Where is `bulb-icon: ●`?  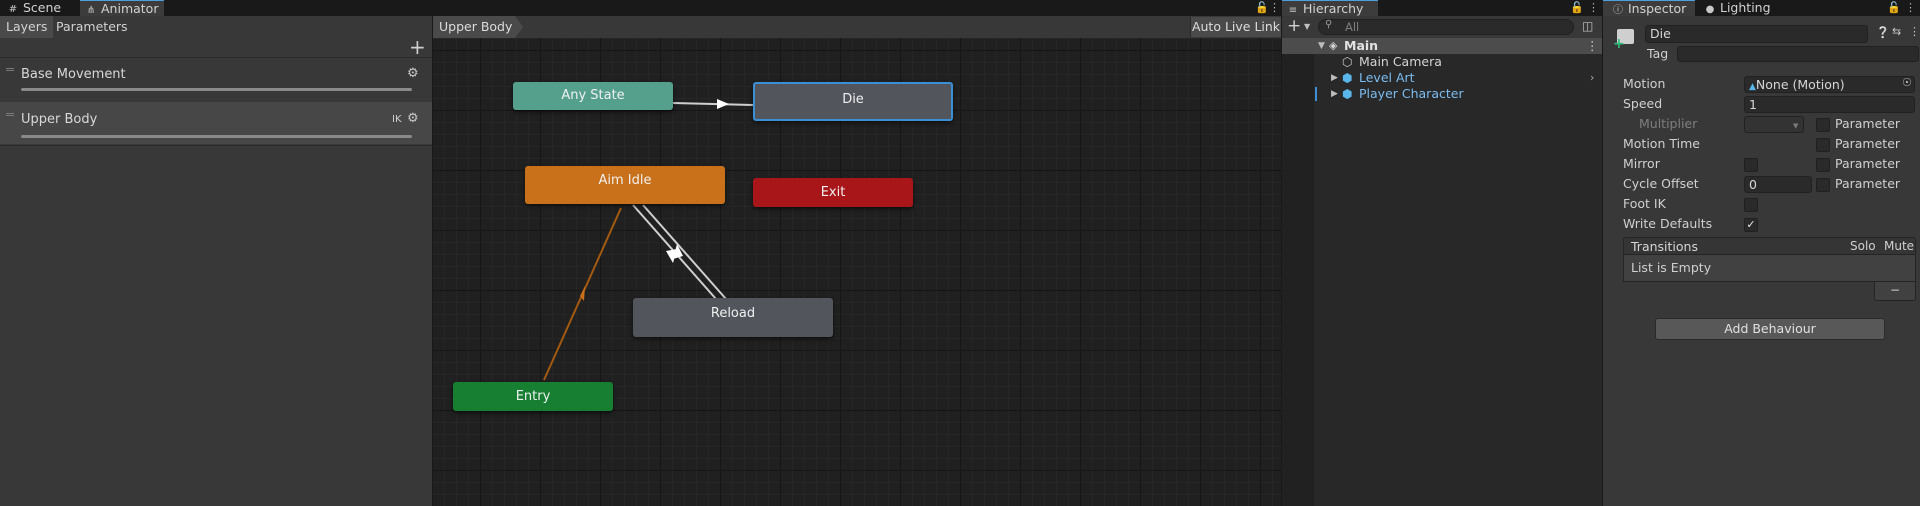
bulb-icon: ● is located at coordinates (1710, 9).